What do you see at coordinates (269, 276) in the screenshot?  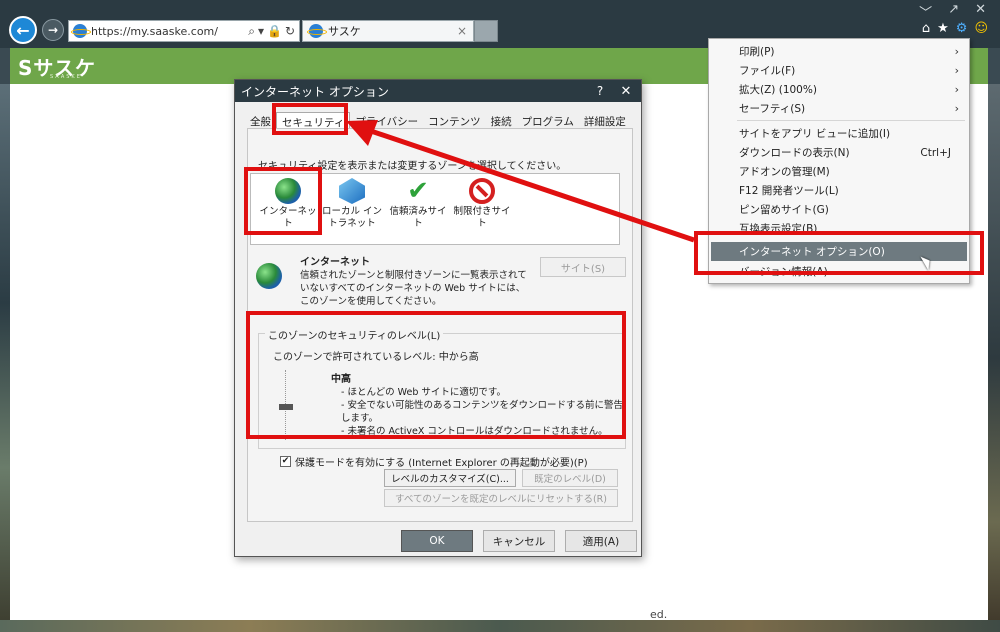 I see `globe-icon` at bounding box center [269, 276].